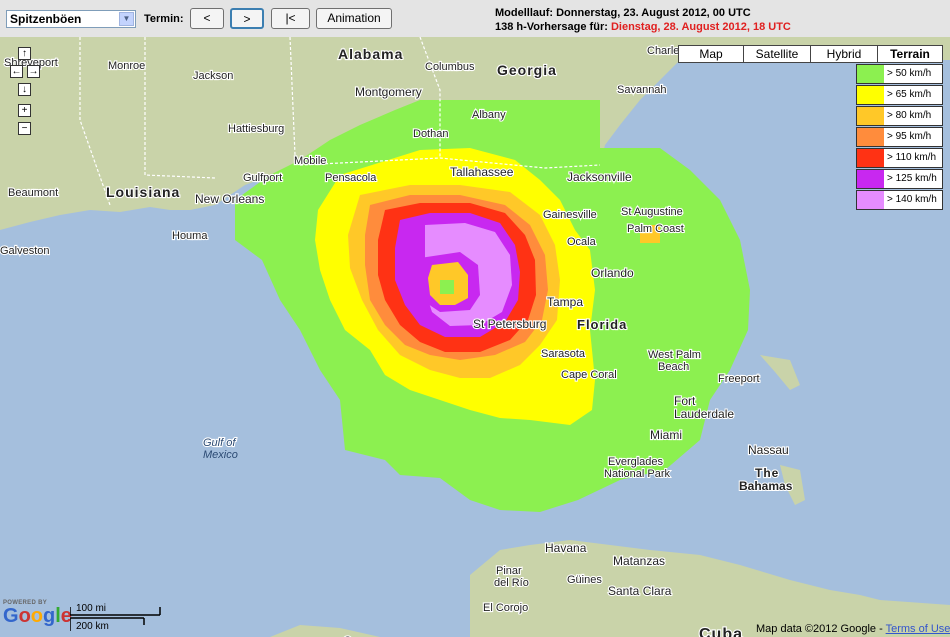 The width and height of the screenshot is (950, 637). What do you see at coordinates (674, 355) in the screenshot?
I see `place-label-west-palm-beach: West Palm` at bounding box center [674, 355].